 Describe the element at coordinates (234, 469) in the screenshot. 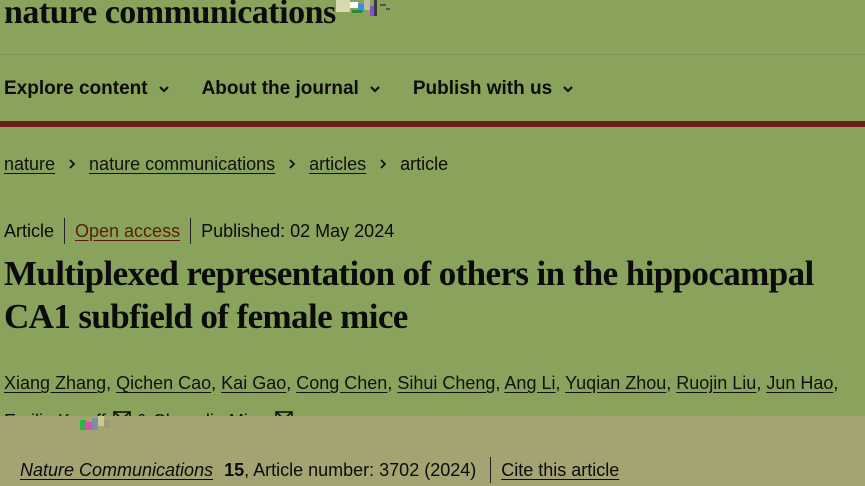

I see `volume-number: 15` at that location.